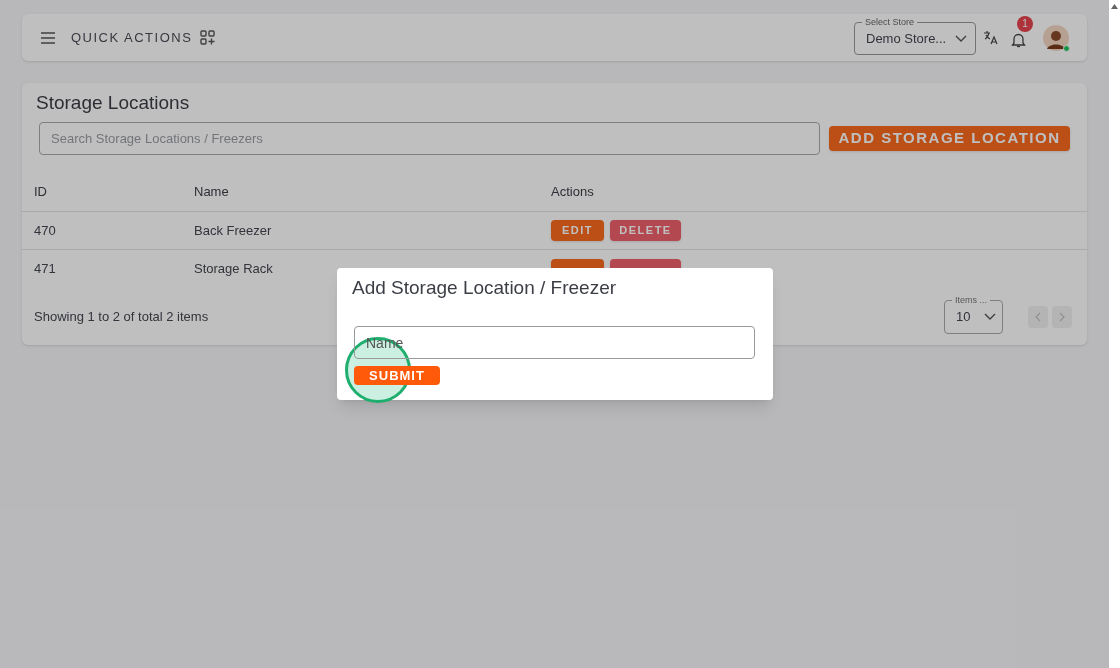  What do you see at coordinates (485, 288) in the screenshot?
I see `dialog-title: Add Storage Location / Freezer` at bounding box center [485, 288].